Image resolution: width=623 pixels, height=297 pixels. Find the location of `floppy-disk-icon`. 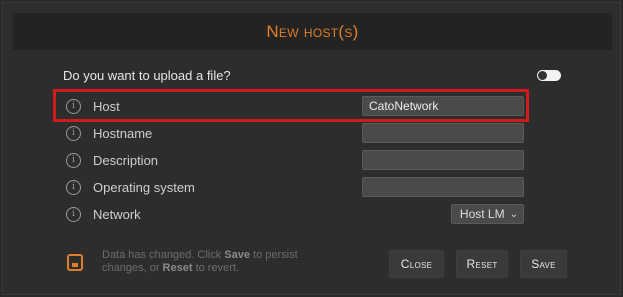

floppy-disk-icon is located at coordinates (75, 262).